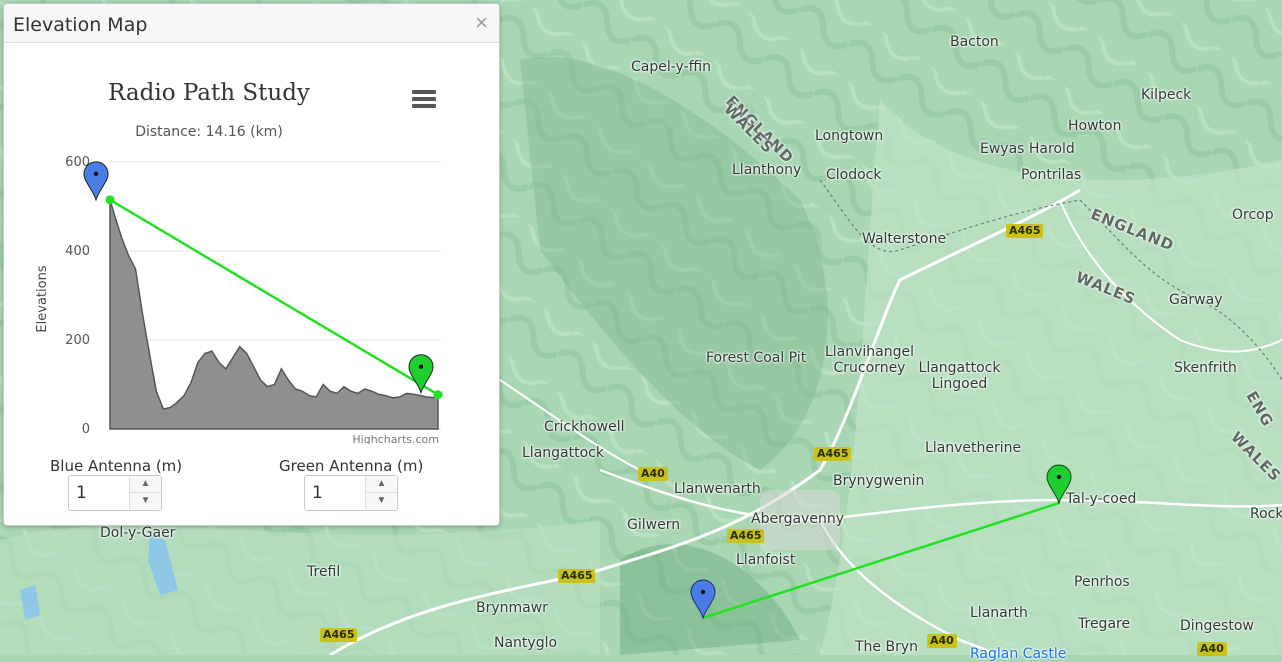 The image size is (1282, 662). I want to click on y-axis-label: Elevations, so click(42, 298).